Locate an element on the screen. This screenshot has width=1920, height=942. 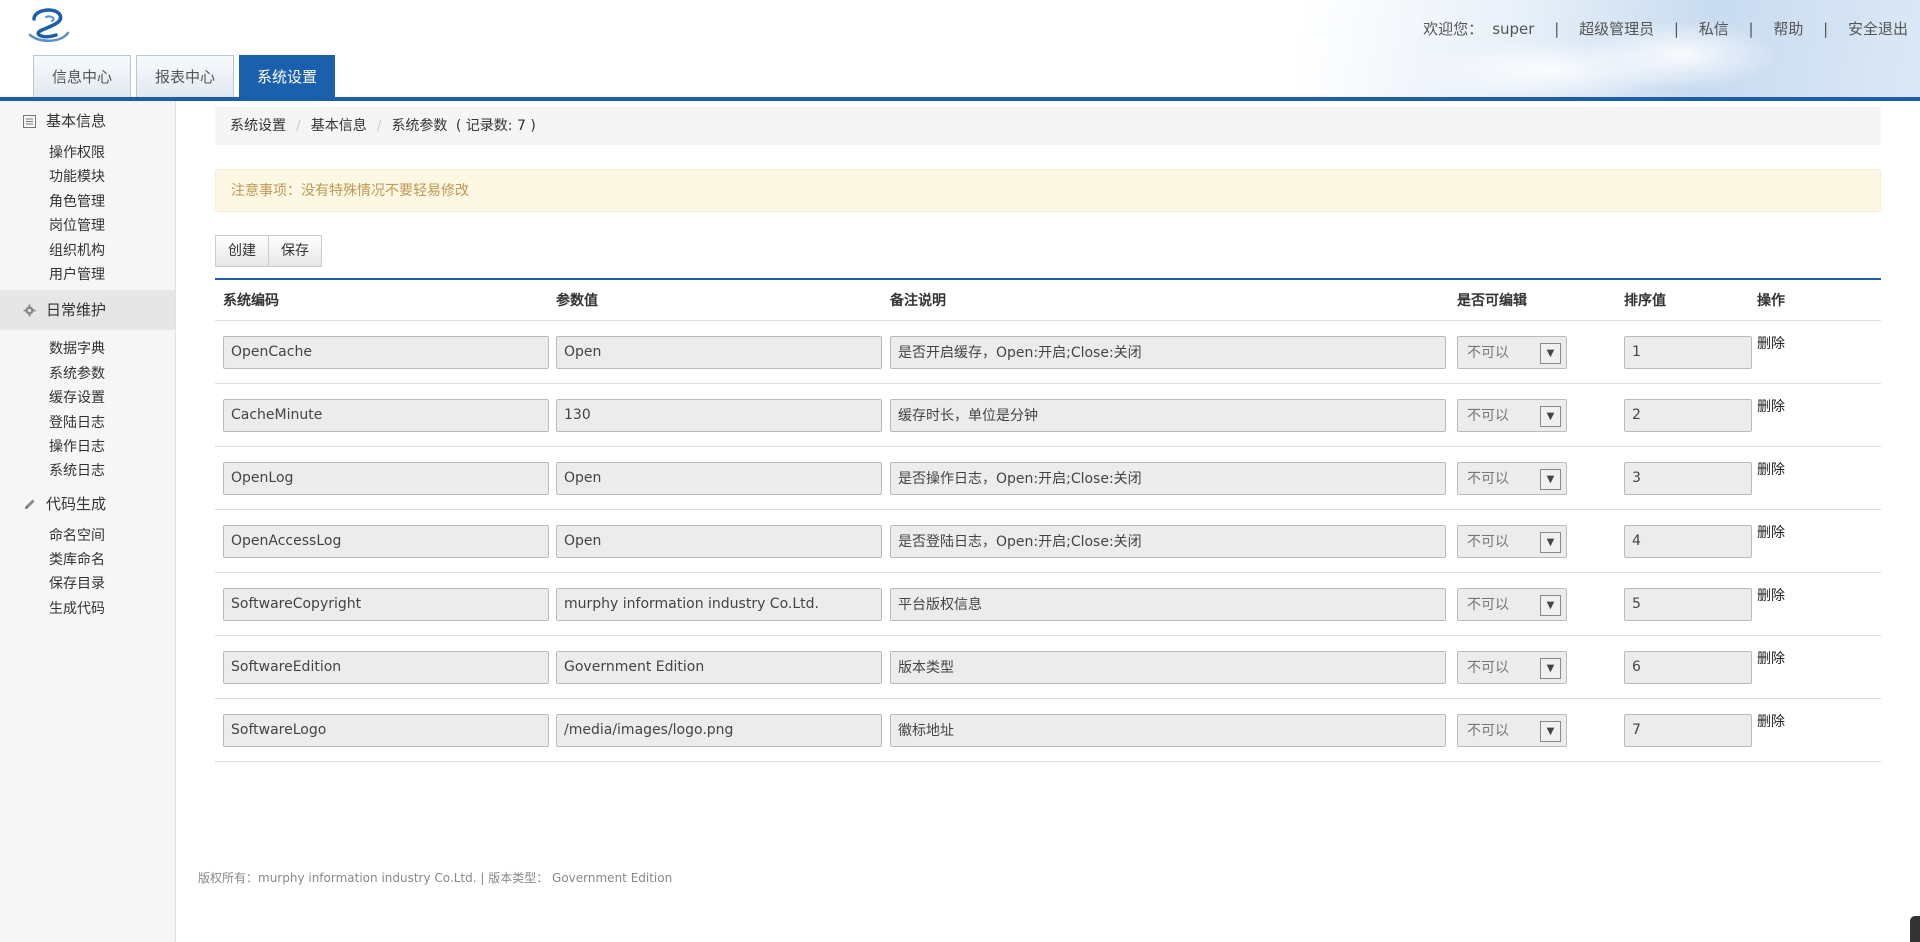
code-input: OpenAccessLog is located at coordinates (386, 541).